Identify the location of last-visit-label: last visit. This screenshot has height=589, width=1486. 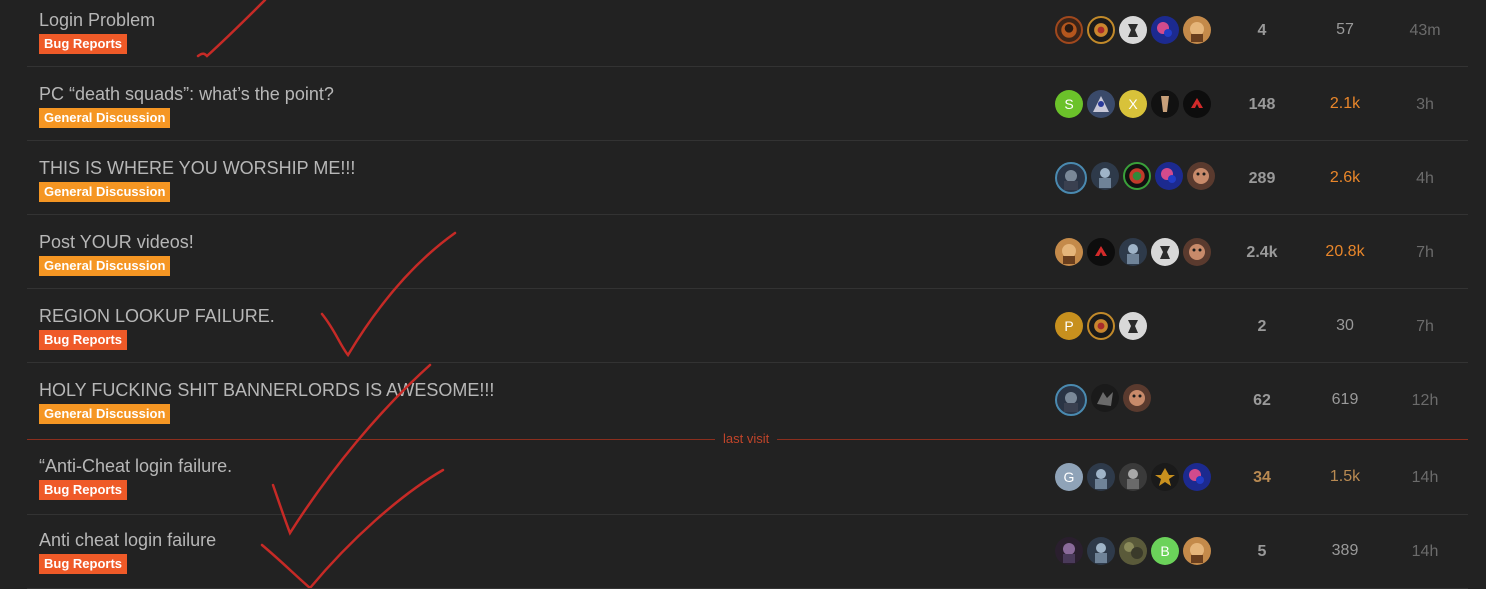
(746, 438).